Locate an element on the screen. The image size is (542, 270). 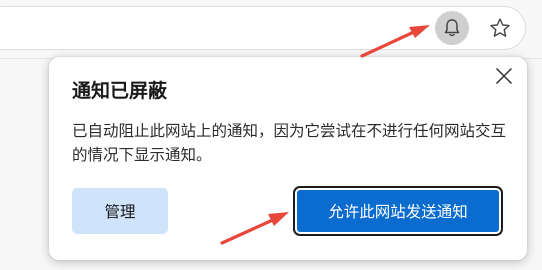
notification-blocked-button is located at coordinates (452, 28).